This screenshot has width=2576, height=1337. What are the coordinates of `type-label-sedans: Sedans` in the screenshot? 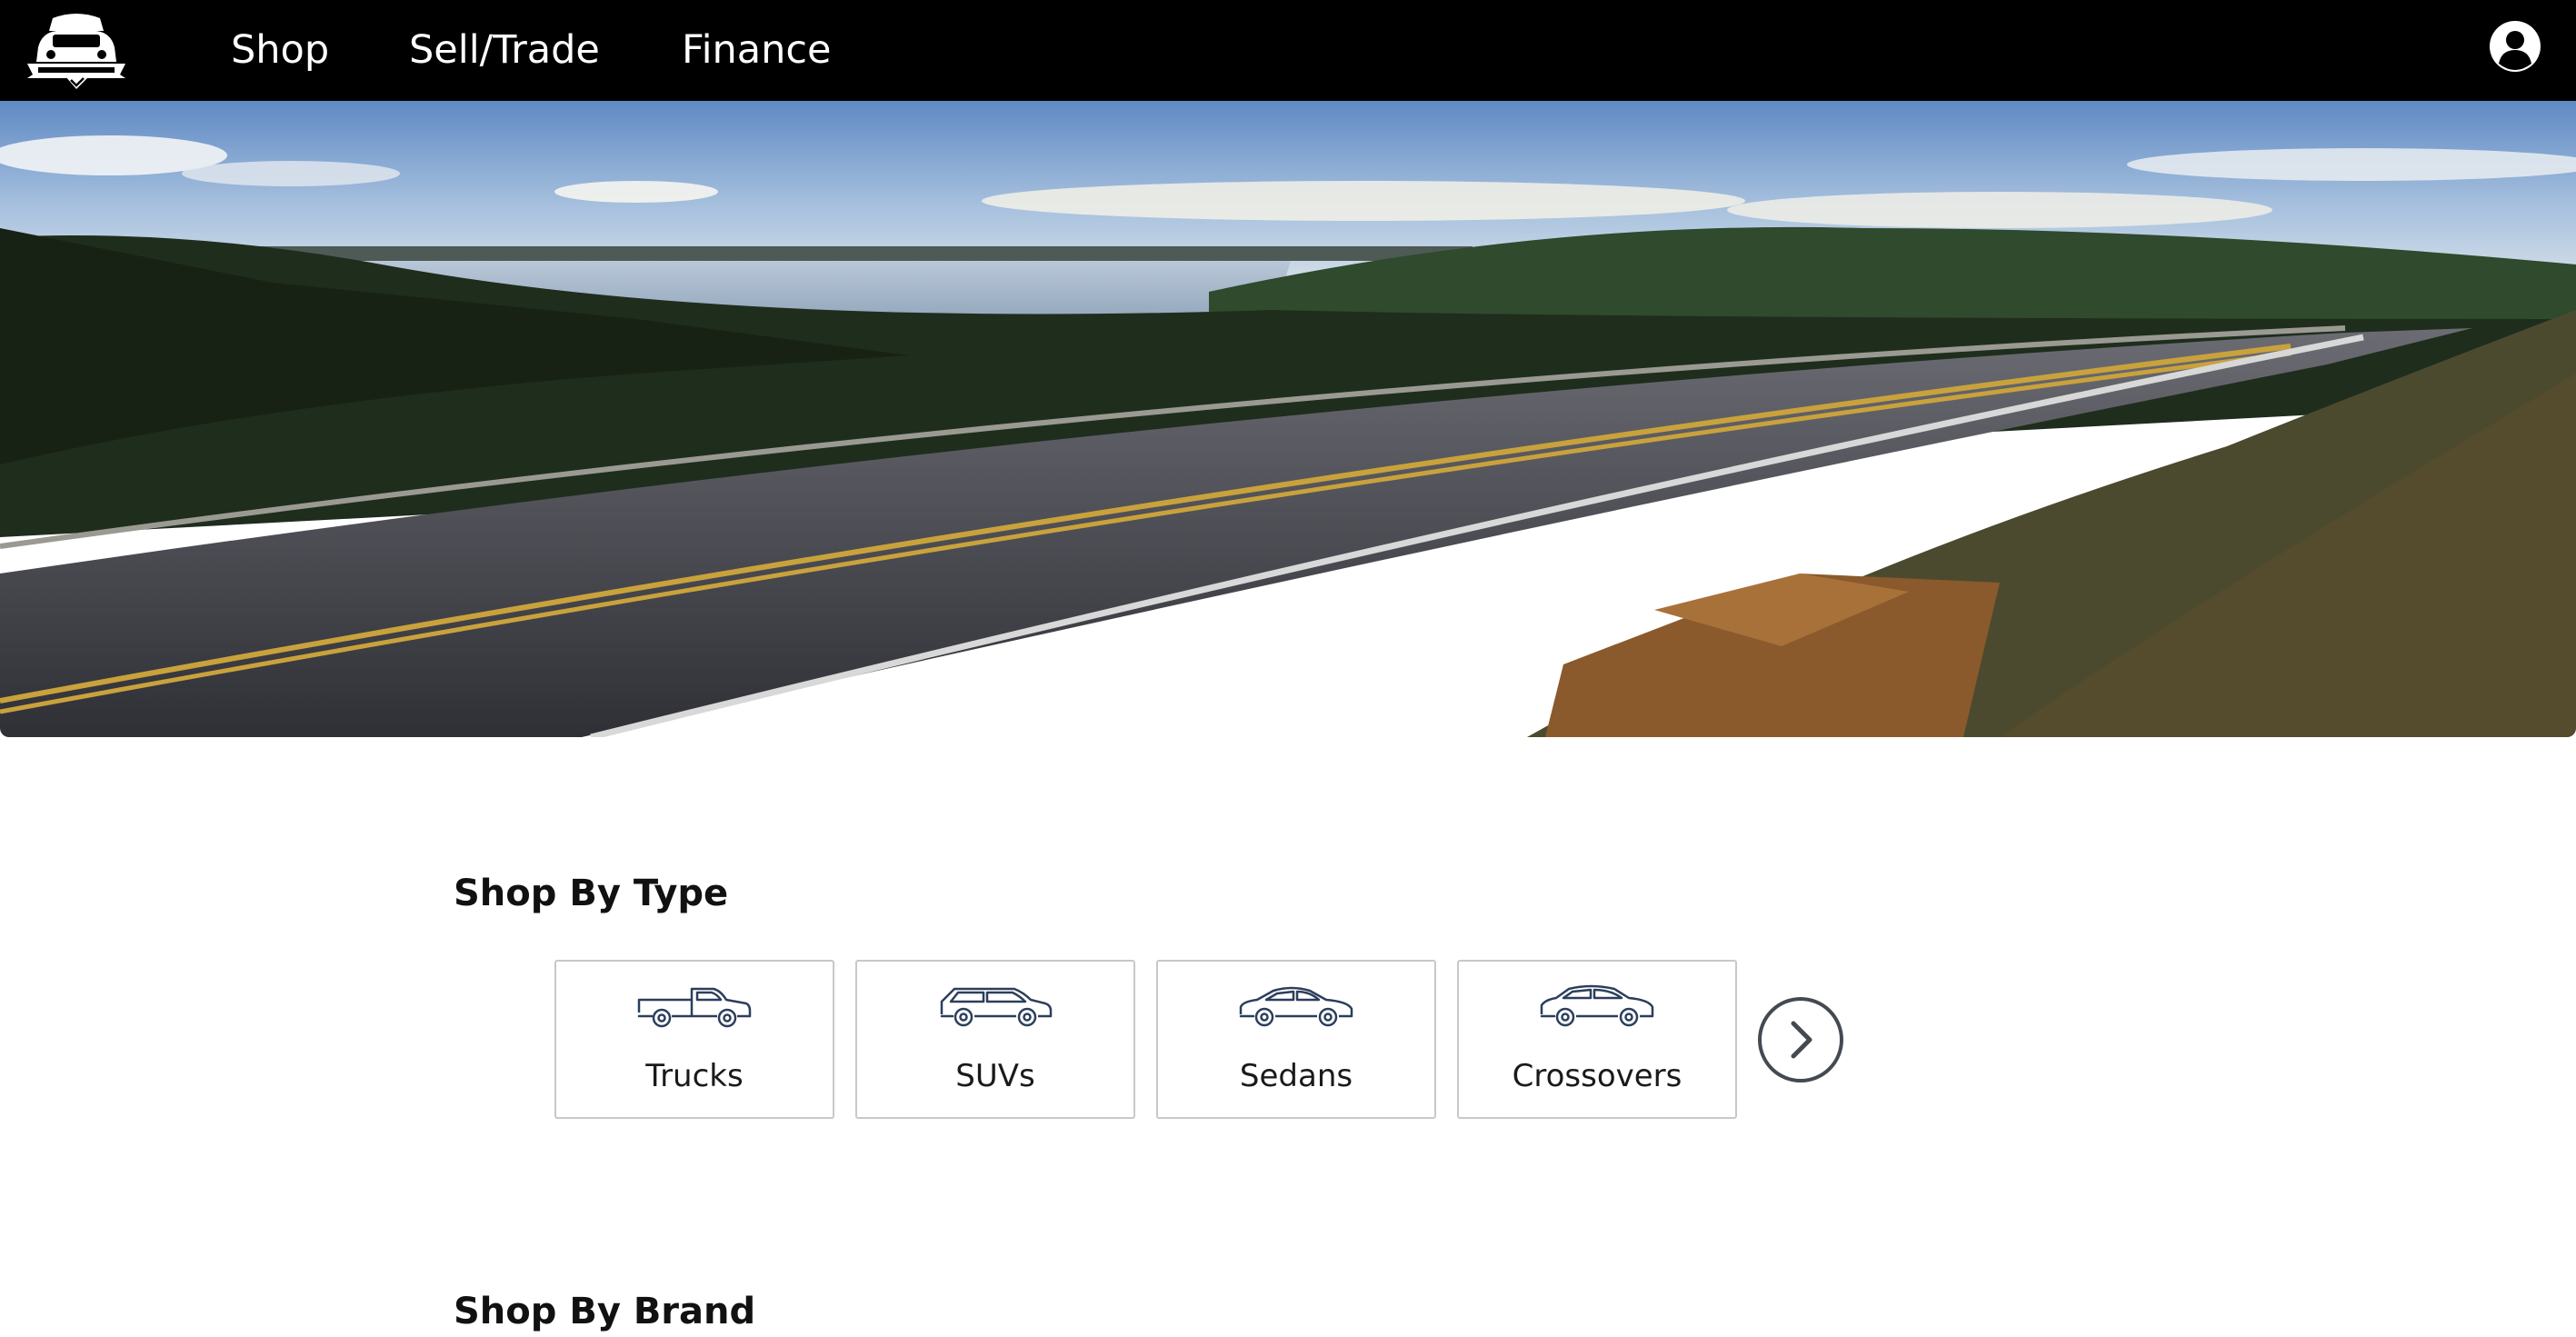 It's located at (1296, 1076).